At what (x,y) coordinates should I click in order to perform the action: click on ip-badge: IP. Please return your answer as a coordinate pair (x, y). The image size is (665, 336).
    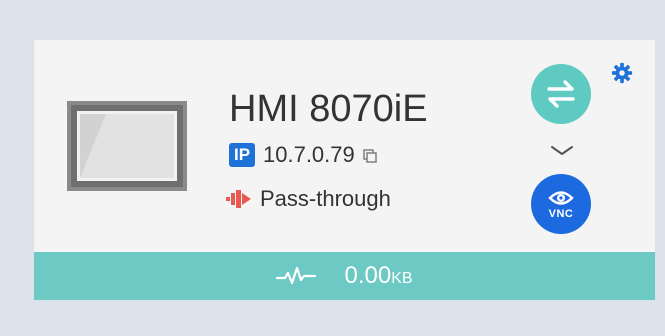
    Looking at the image, I should click on (242, 155).